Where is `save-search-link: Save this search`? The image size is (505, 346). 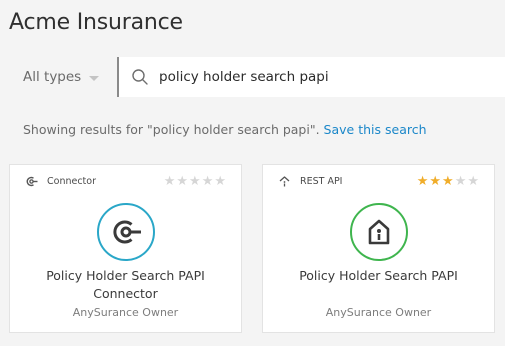 save-search-link: Save this search is located at coordinates (375, 129).